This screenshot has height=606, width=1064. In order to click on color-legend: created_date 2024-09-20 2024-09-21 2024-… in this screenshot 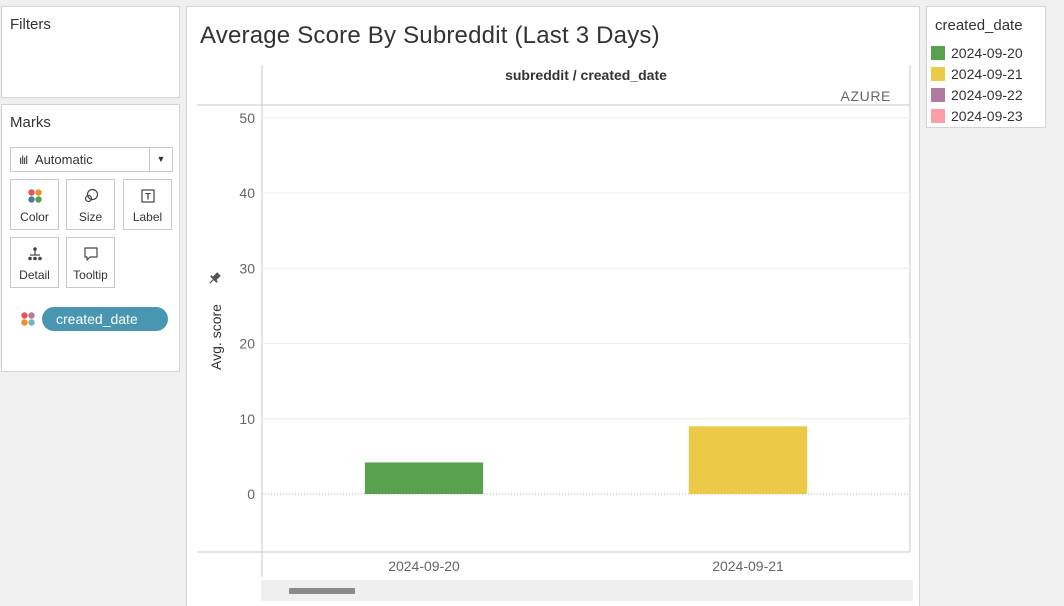, I will do `click(986, 67)`.